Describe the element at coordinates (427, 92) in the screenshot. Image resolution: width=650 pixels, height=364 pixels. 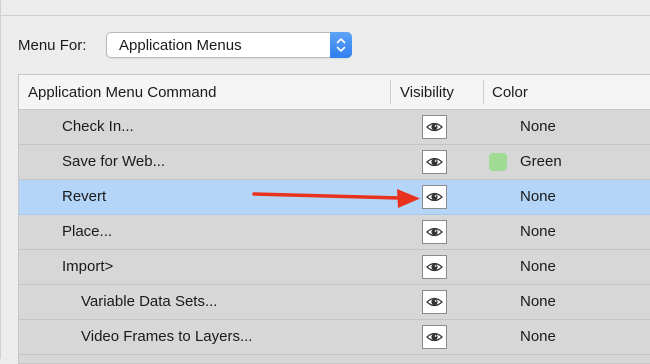
I see `column-header-visibility: Visibility` at that location.